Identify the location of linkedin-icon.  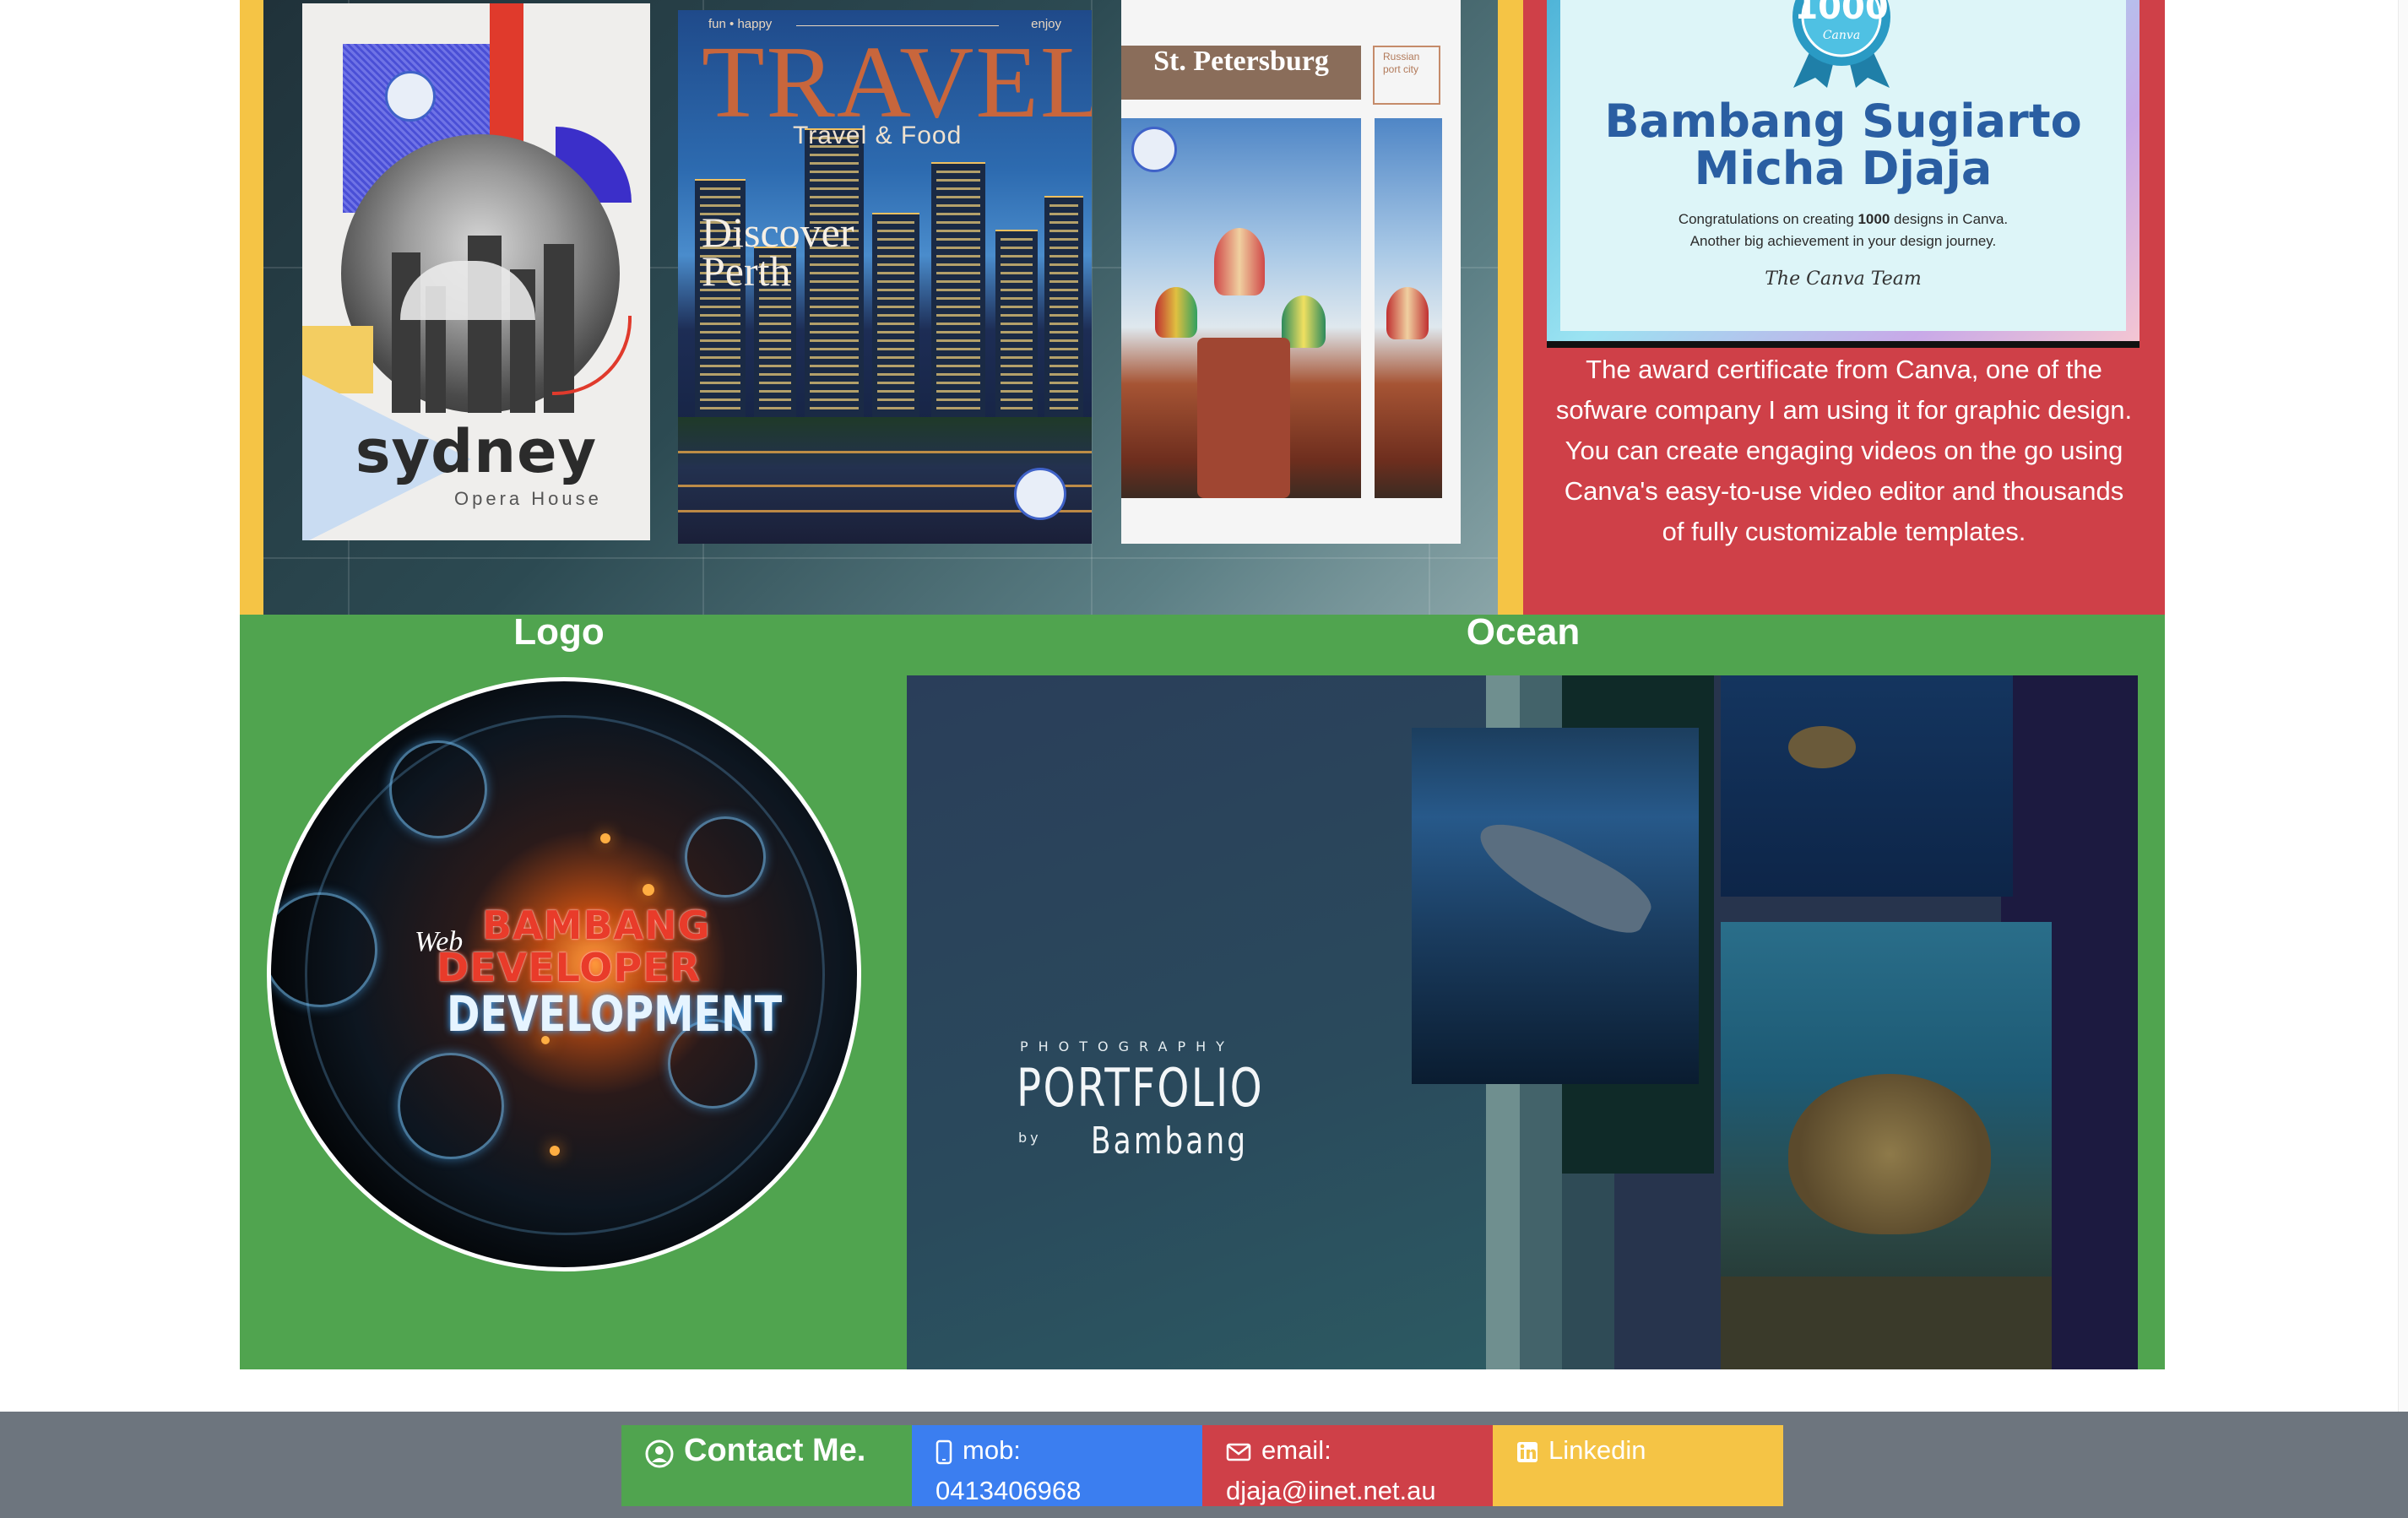
(1528, 1451).